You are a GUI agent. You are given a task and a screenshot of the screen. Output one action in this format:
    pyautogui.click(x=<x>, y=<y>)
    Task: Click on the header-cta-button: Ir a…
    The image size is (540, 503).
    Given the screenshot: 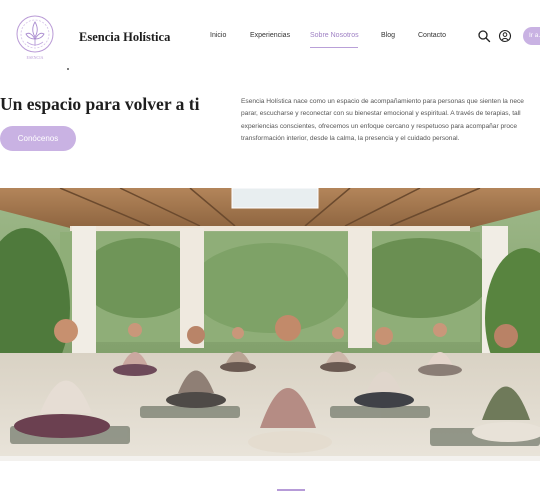 What is the action you would take?
    pyautogui.click(x=531, y=36)
    